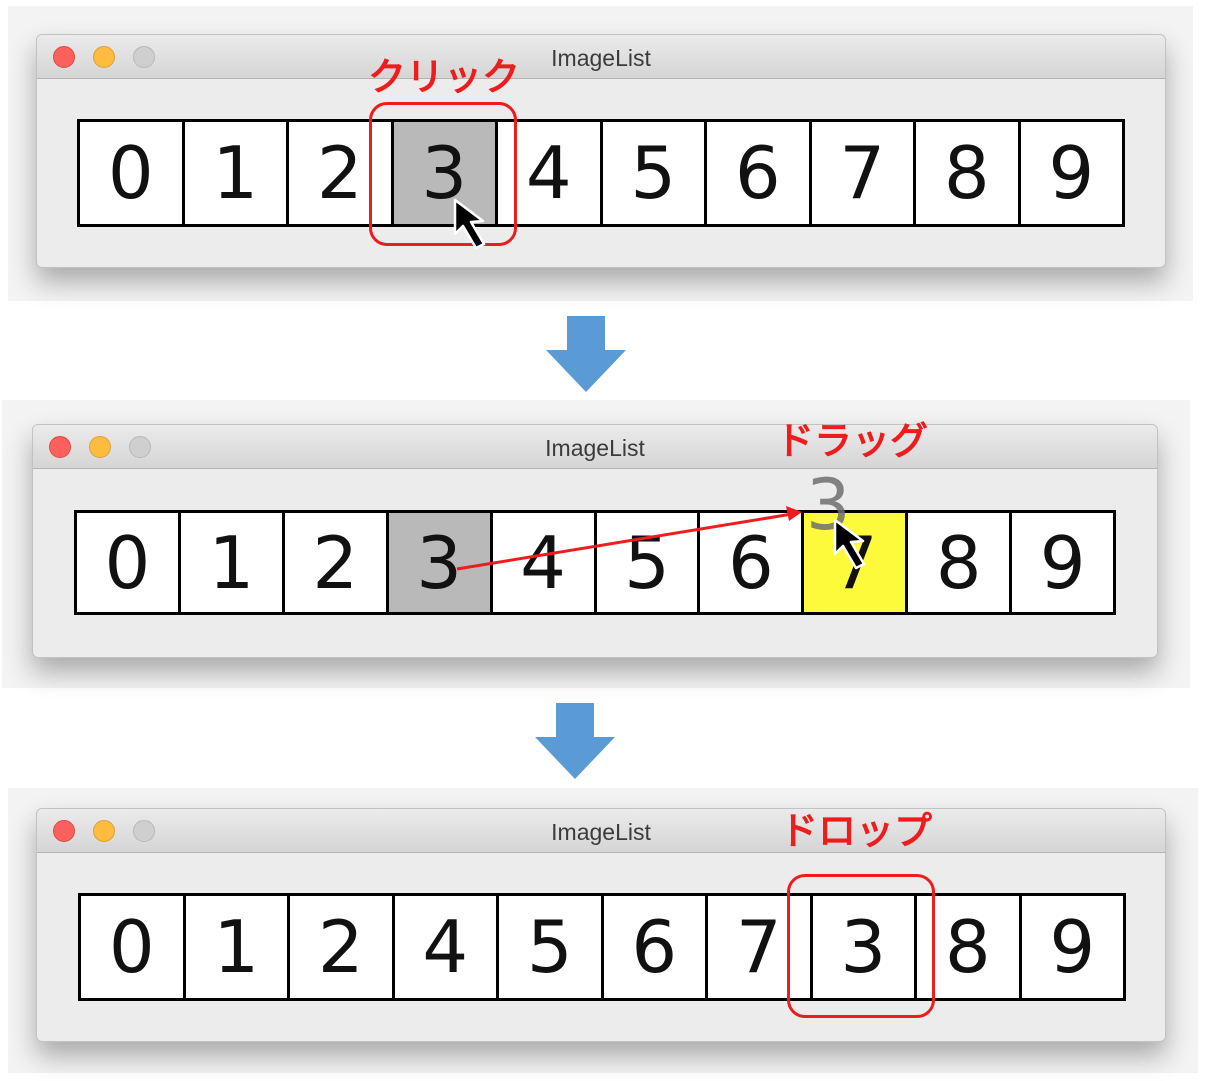 This screenshot has height=1081, width=1217. Describe the element at coordinates (861, 946) in the screenshot. I see `drop-highlight-ring` at that location.